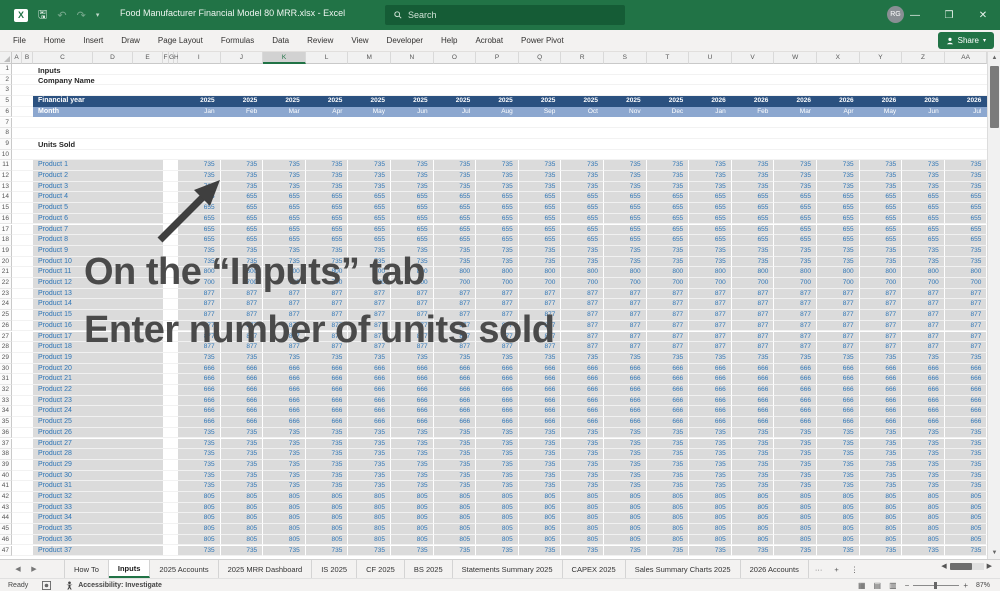 This screenshot has height=591, width=1000. Describe the element at coordinates (775, 569) in the screenshot. I see `sheet-tab-2026-accounts: 2026 Accounts` at that location.